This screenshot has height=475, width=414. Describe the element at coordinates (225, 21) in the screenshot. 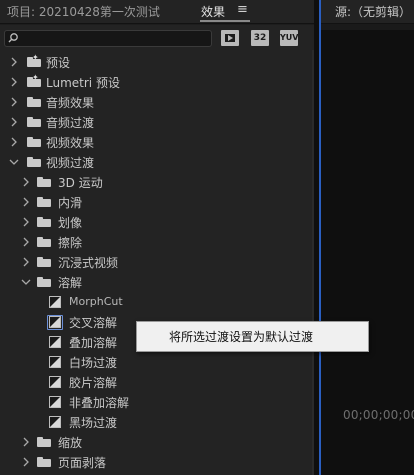

I see `active-tab-underline` at that location.